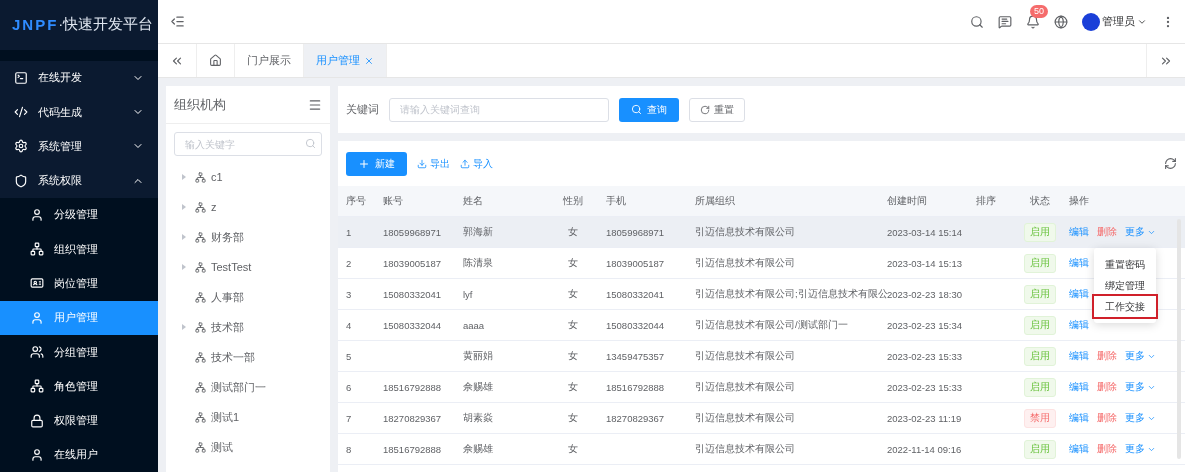 The height and width of the screenshot is (472, 1185). Describe the element at coordinates (248, 387) in the screenshot. I see `tree-item: 测试部门一` at that location.